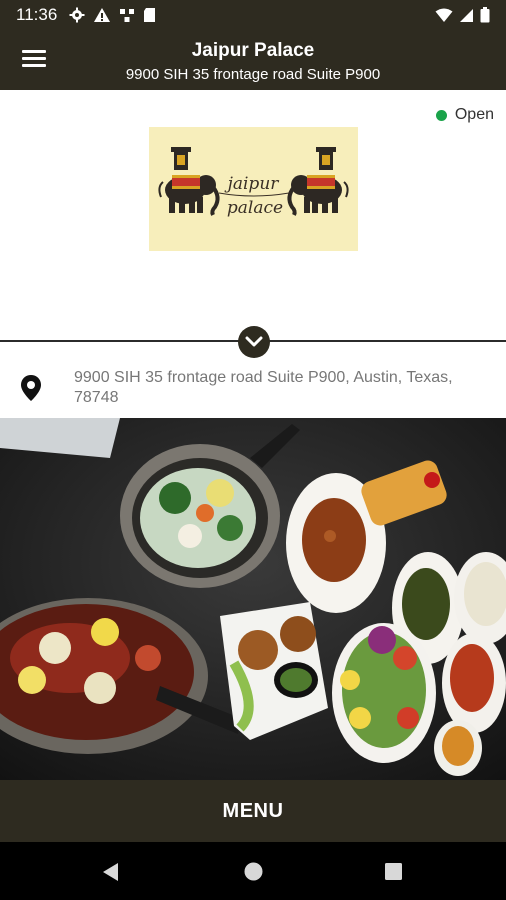  Describe the element at coordinates (111, 872) in the screenshot. I see `back-icon` at that location.